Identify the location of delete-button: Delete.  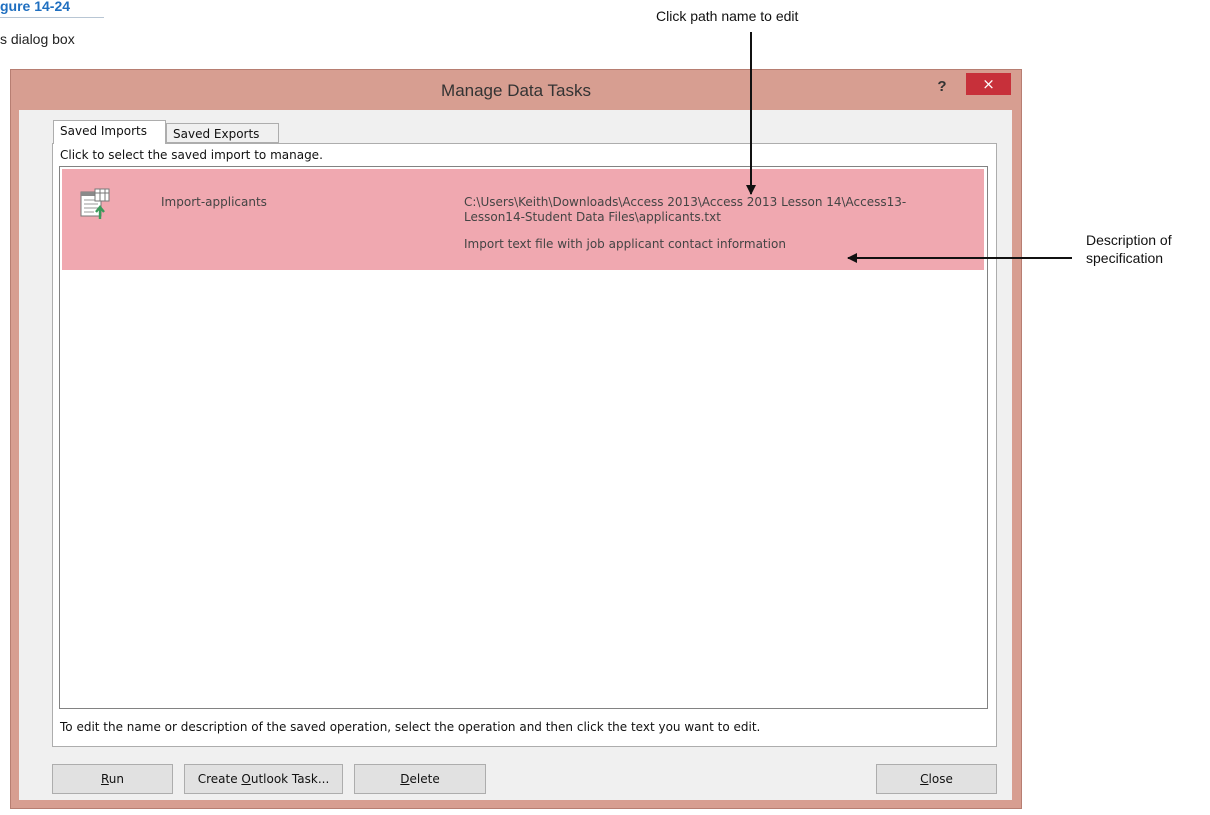
(420, 779).